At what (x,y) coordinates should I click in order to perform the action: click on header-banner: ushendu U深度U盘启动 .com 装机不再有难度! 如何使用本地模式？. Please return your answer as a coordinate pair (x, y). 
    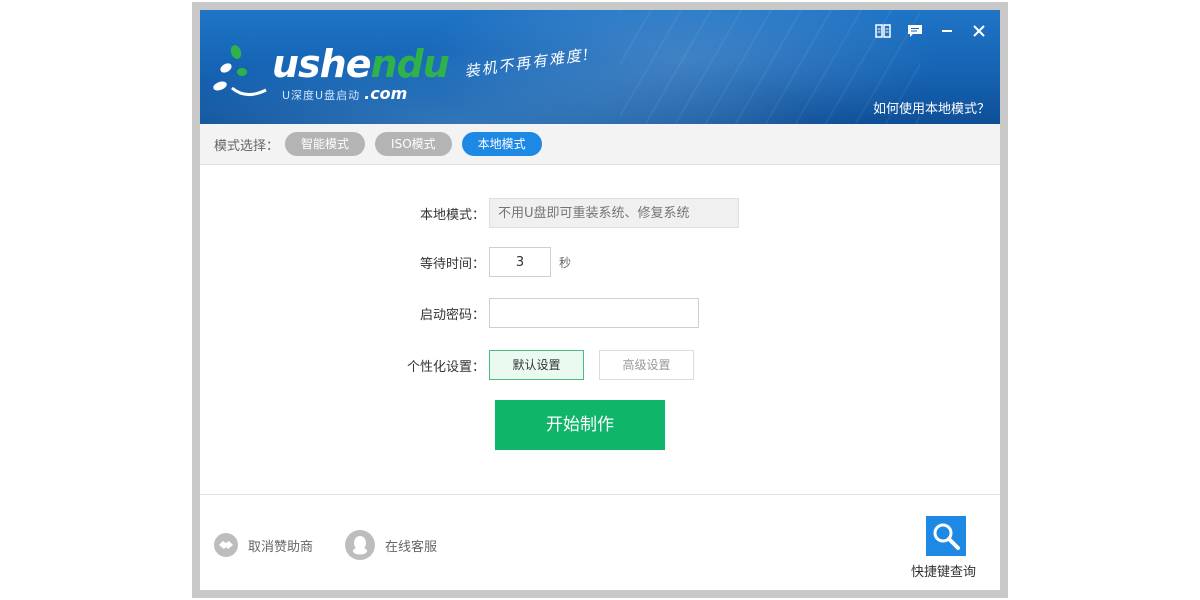
    Looking at the image, I should click on (600, 67).